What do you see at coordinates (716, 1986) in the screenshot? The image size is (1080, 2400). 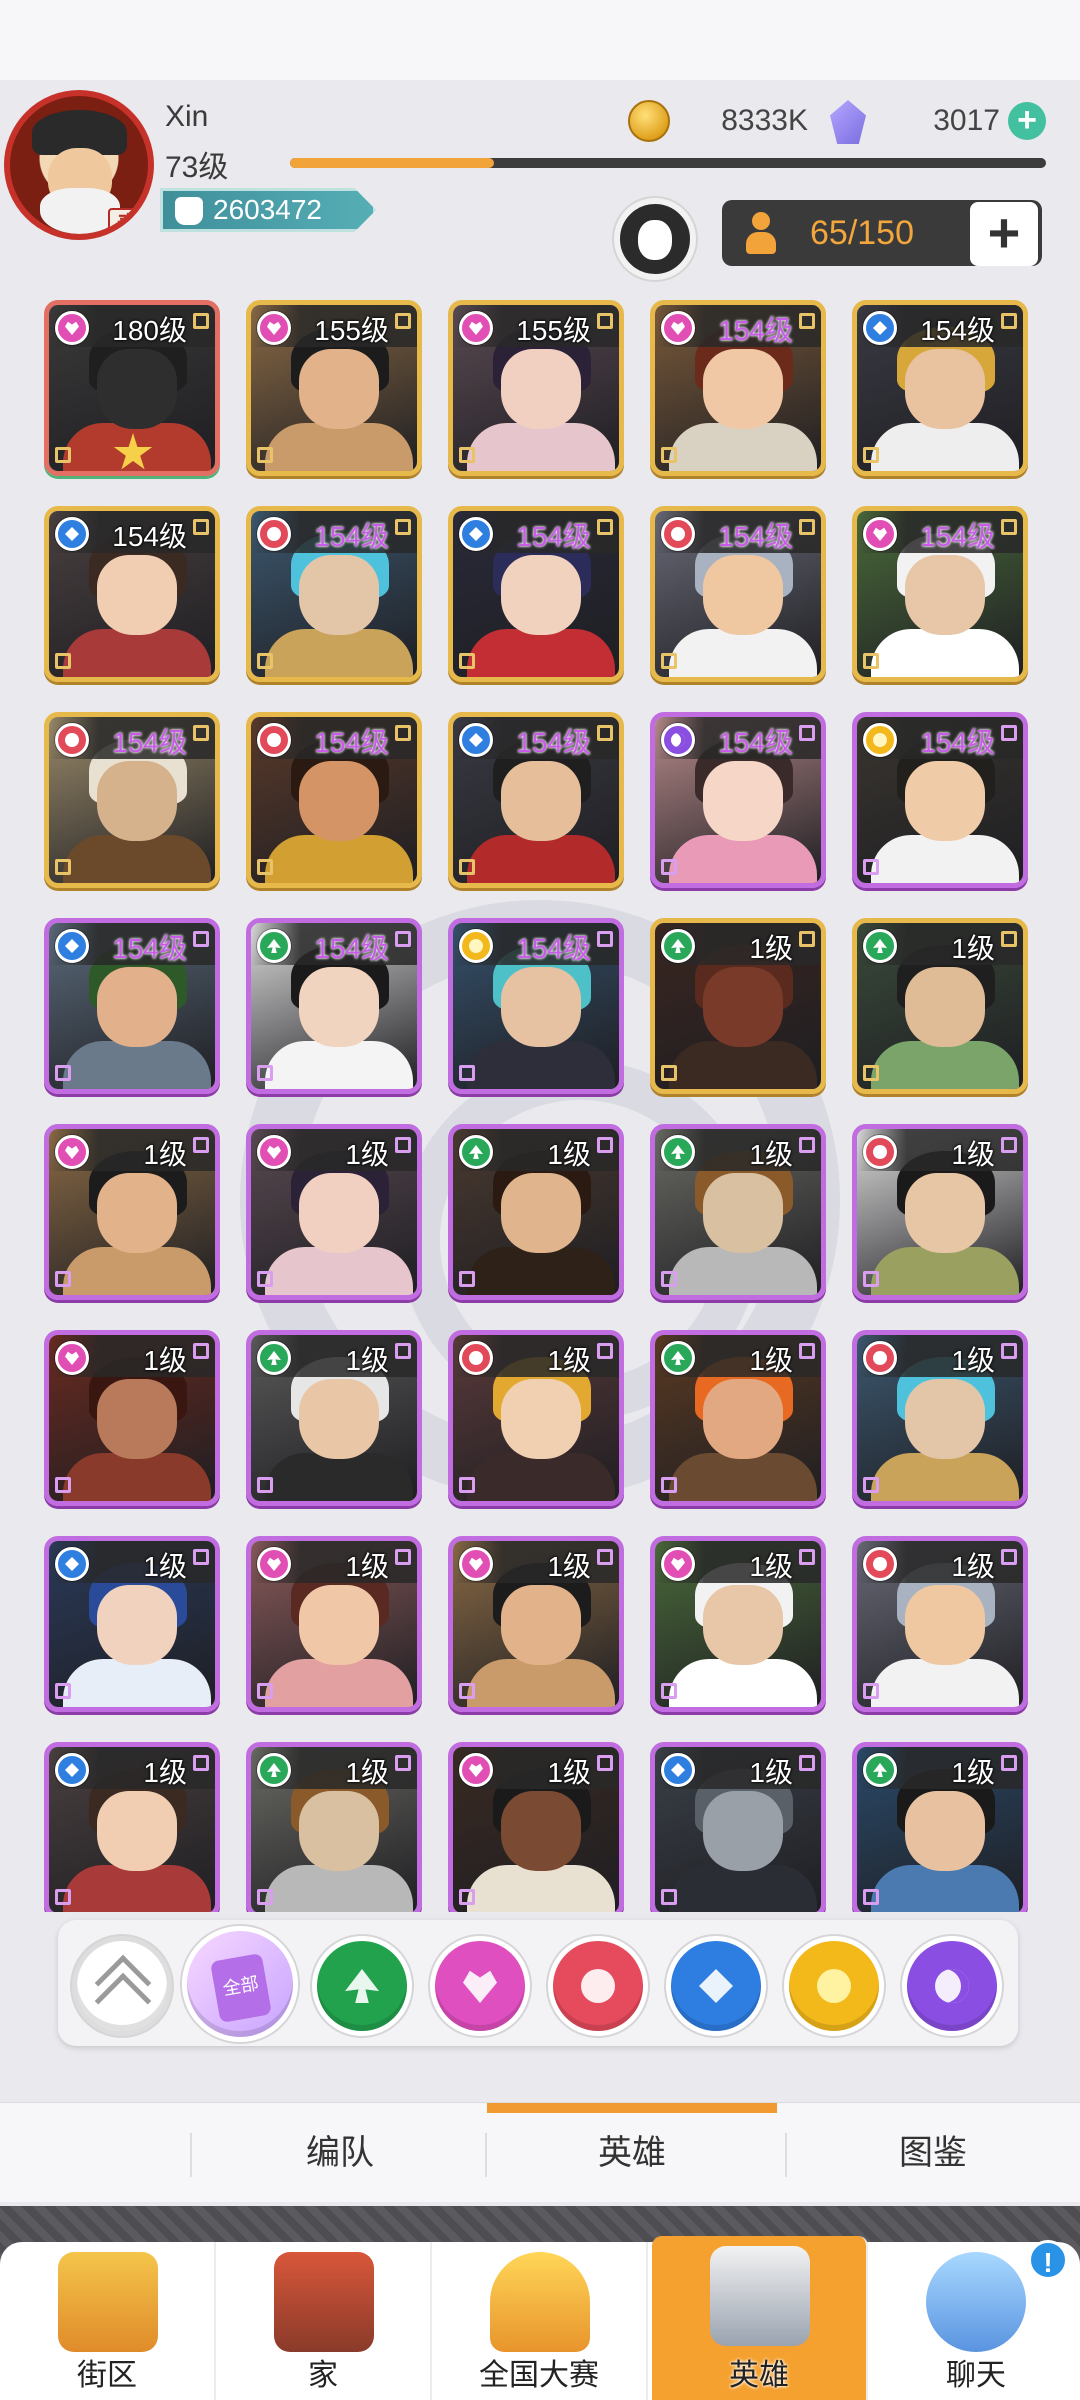 I see `filter-diamond-button` at bounding box center [716, 1986].